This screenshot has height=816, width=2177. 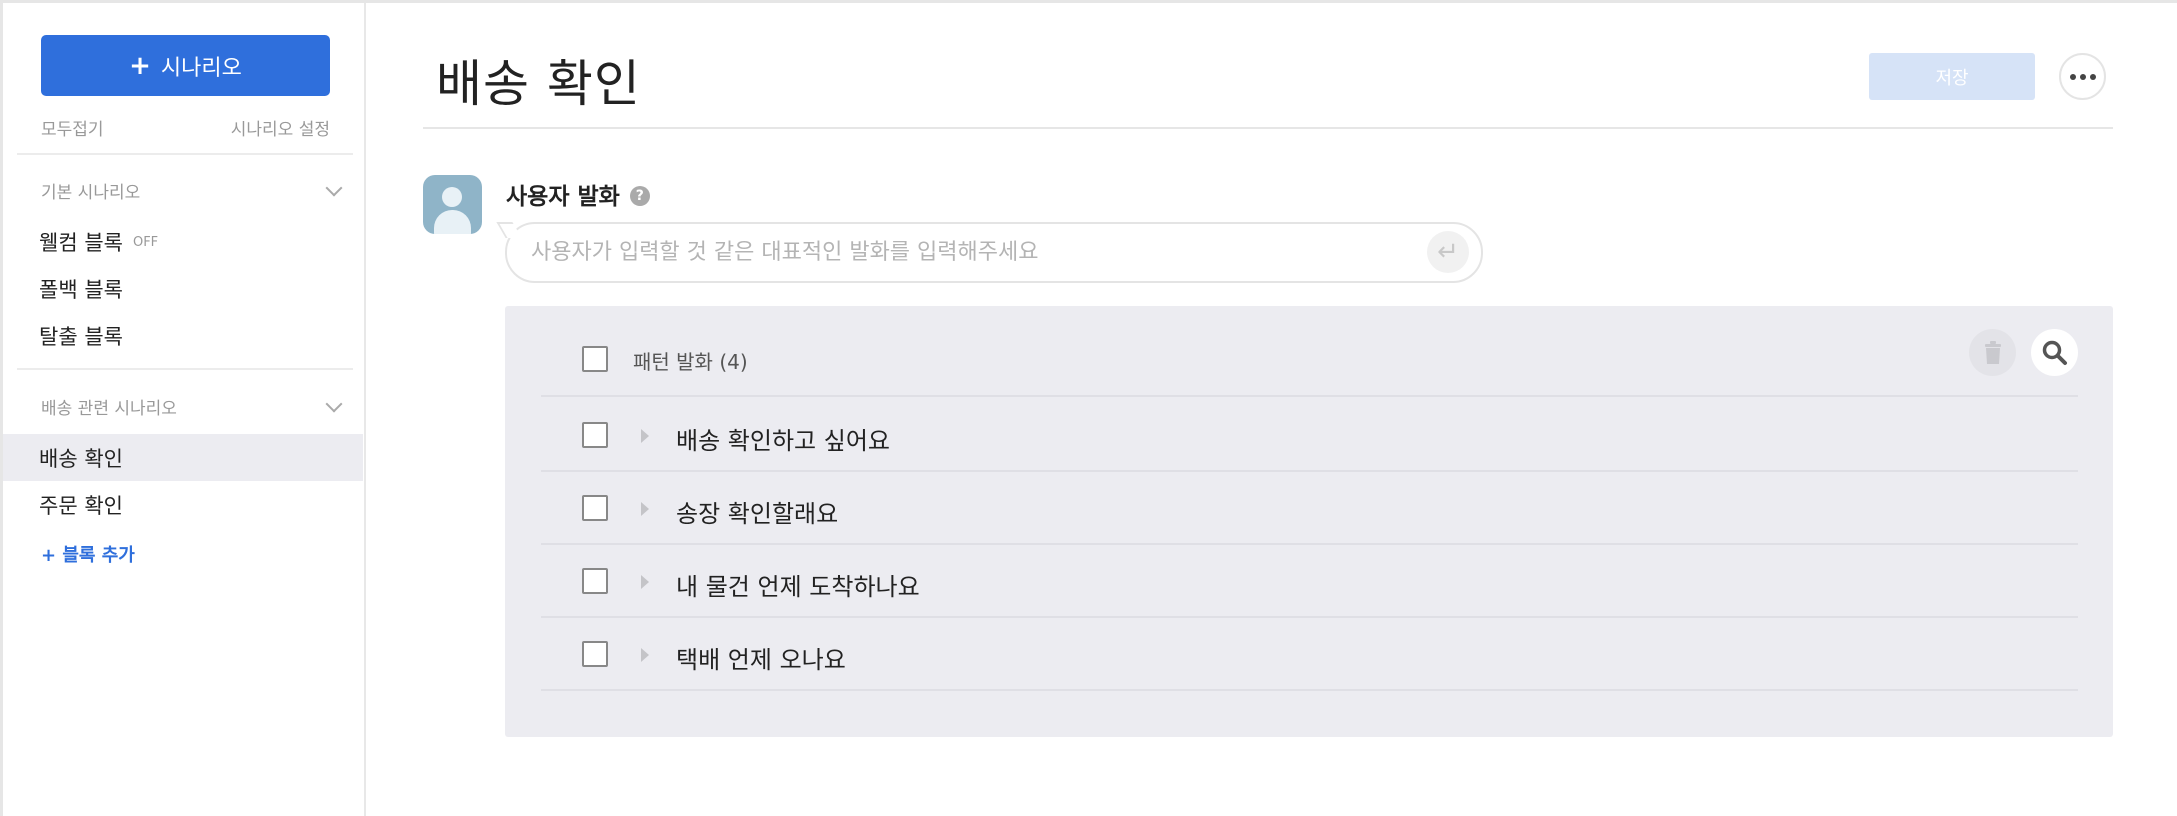 What do you see at coordinates (1992, 352) in the screenshot?
I see `trash-icon` at bounding box center [1992, 352].